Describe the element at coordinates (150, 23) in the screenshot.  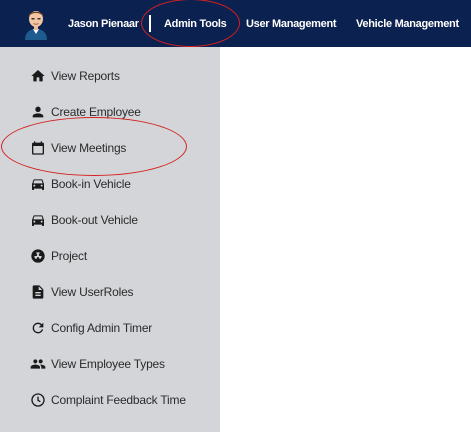
I see `separator` at that location.